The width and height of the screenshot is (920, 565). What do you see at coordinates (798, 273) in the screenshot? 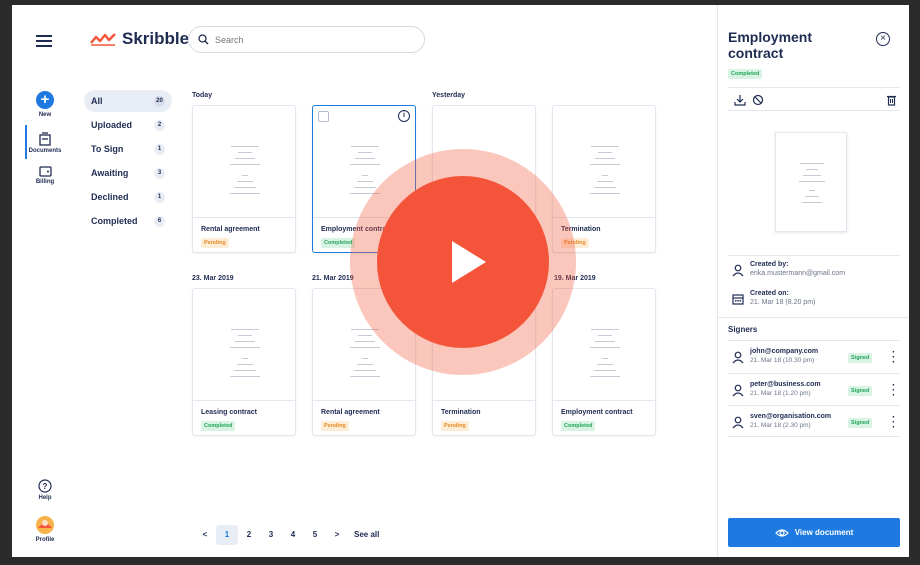
I see `created-by-value: erika.mustermann@gmail.com` at bounding box center [798, 273].